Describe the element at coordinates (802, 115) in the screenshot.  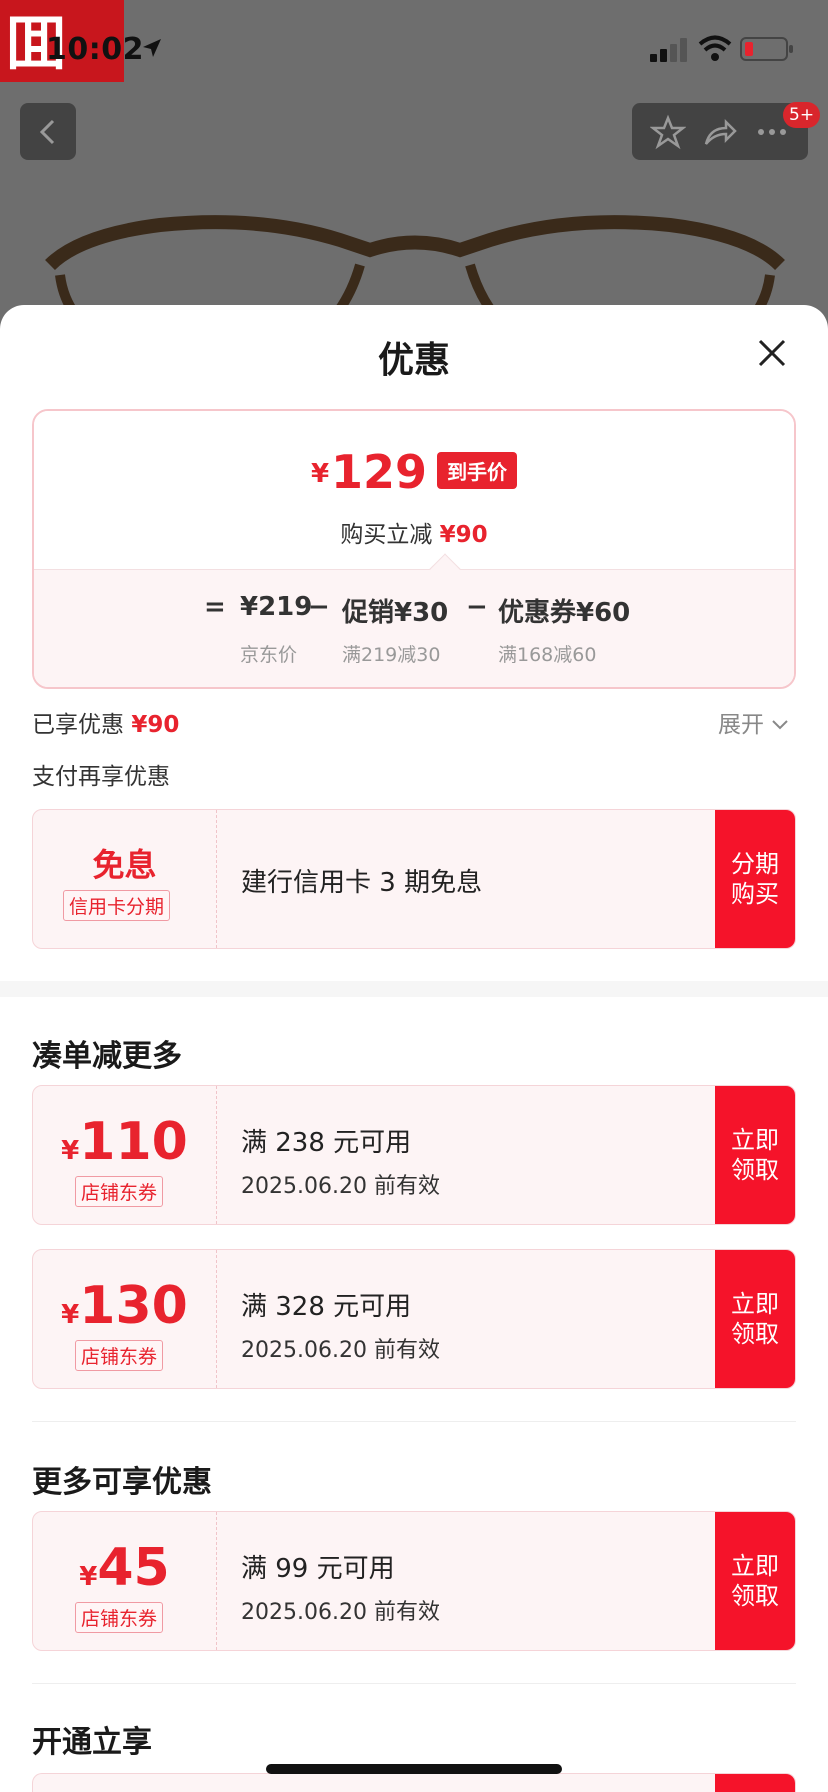
I see `notification-badge: 5+` at that location.